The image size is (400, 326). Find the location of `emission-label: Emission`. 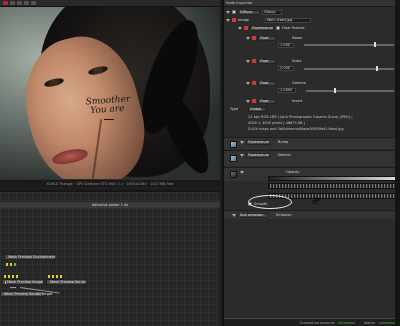

emission-label: Emission is located at coordinates (284, 215).